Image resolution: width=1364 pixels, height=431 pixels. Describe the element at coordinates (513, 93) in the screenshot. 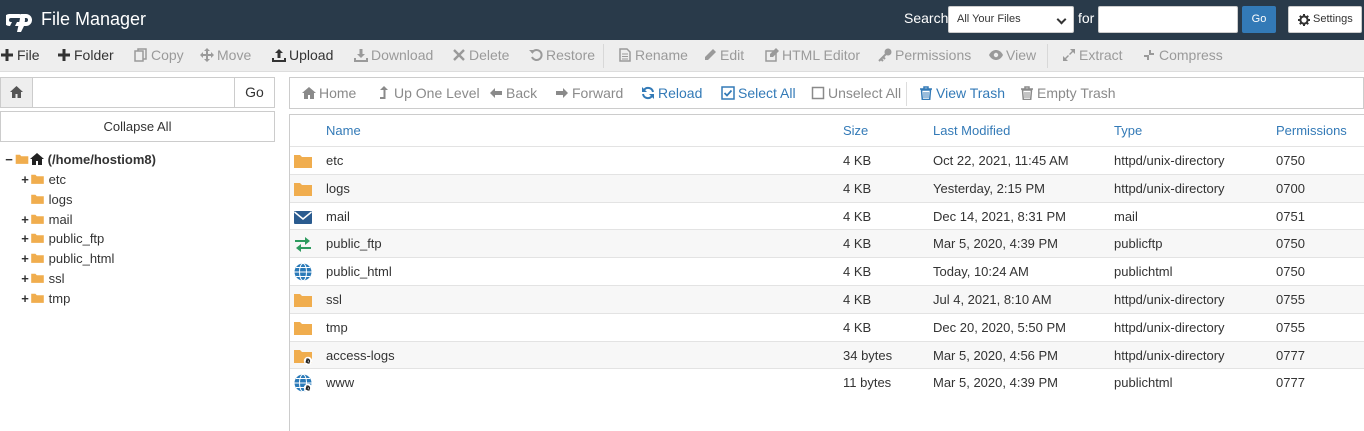

I see `back-button: Back` at that location.